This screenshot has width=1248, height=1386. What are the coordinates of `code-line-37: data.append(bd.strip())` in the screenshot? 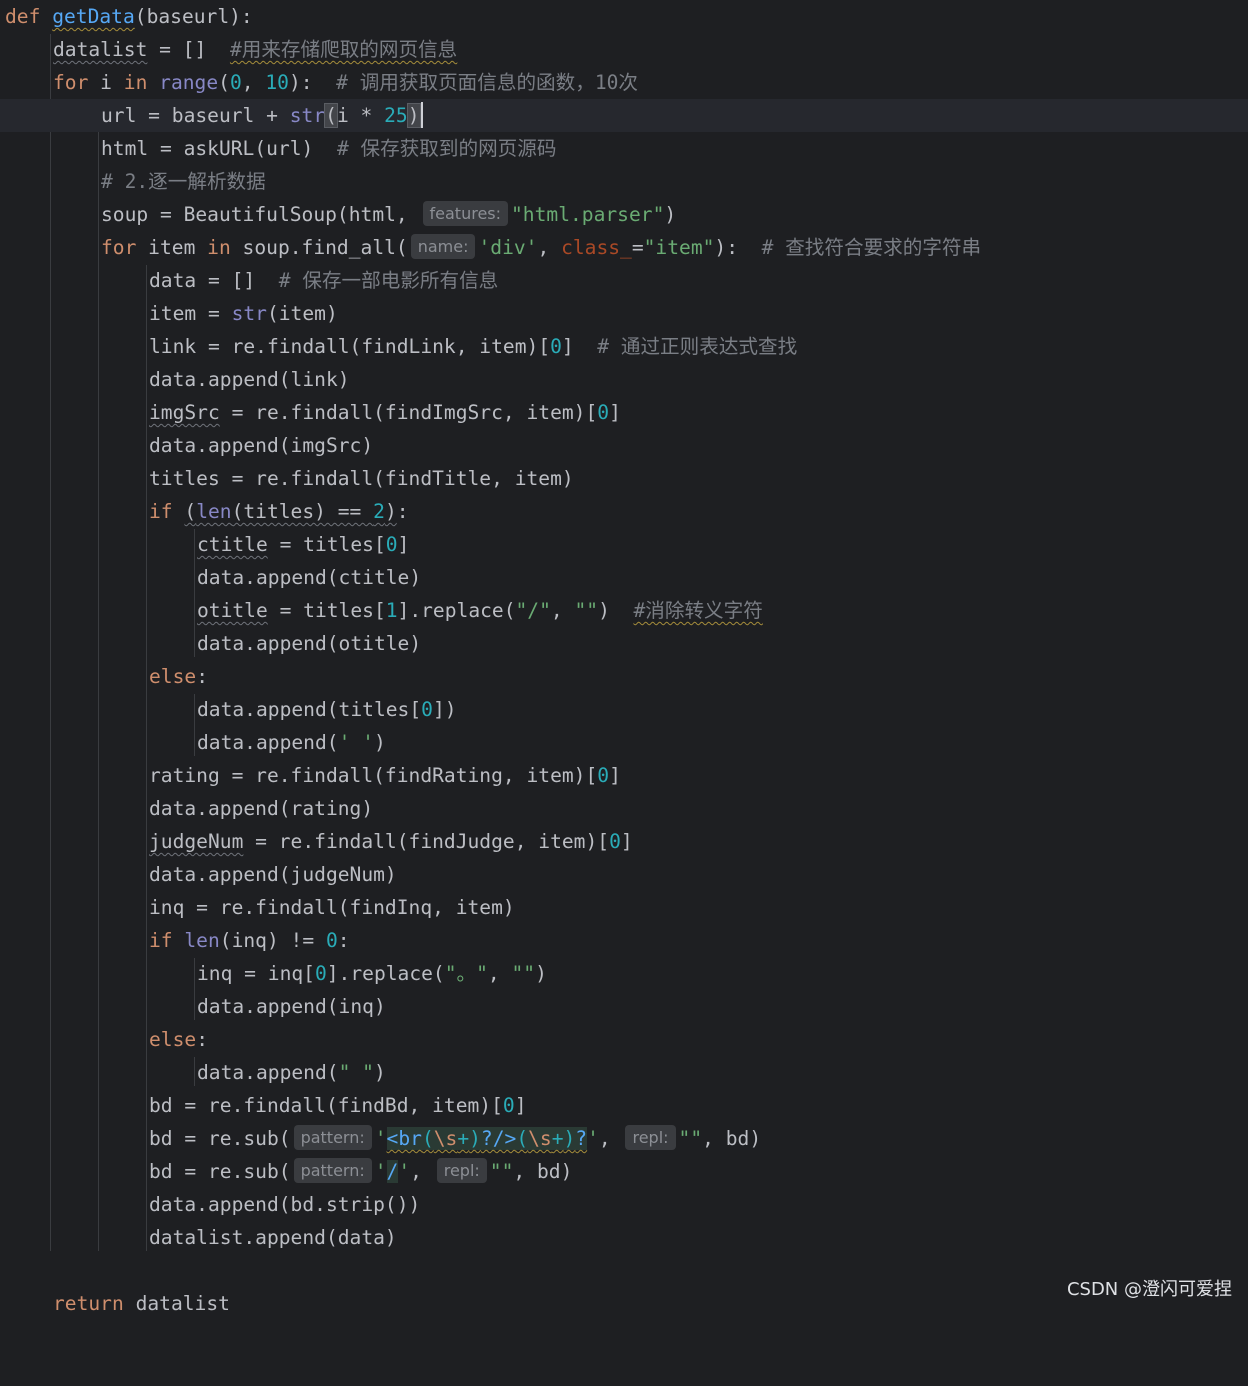 It's located at (624, 1204).